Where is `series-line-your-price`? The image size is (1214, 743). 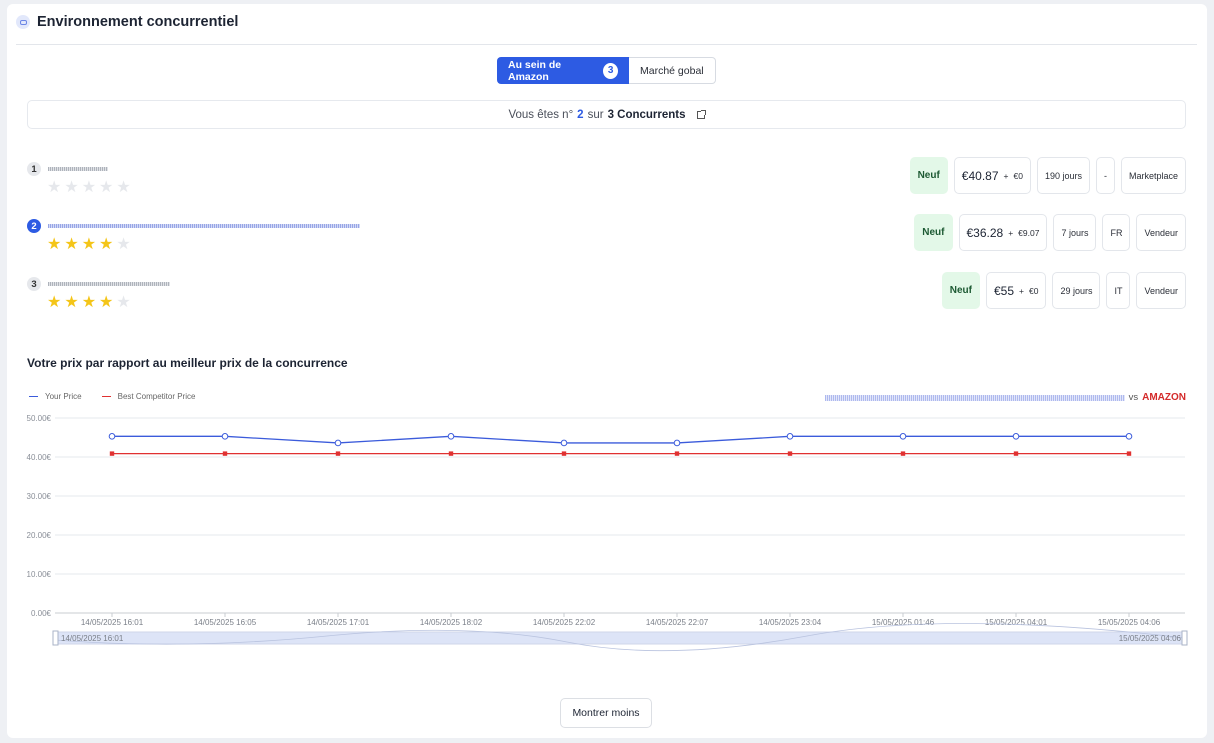 series-line-your-price is located at coordinates (620, 439).